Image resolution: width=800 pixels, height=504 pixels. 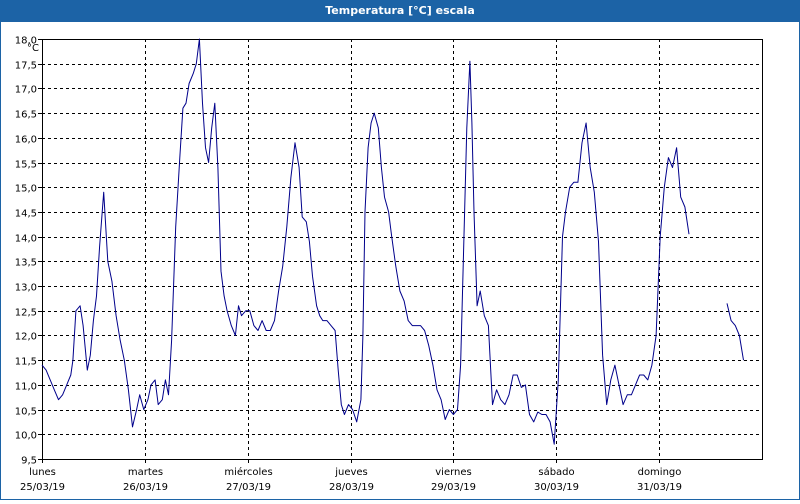 I want to click on x-day-label: lunes, so click(x=42, y=472).